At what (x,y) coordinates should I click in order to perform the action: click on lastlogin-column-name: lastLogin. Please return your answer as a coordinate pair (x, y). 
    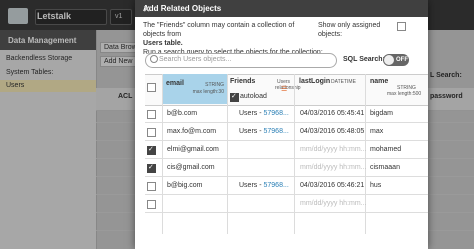
    Looking at the image, I should click on (315, 81).